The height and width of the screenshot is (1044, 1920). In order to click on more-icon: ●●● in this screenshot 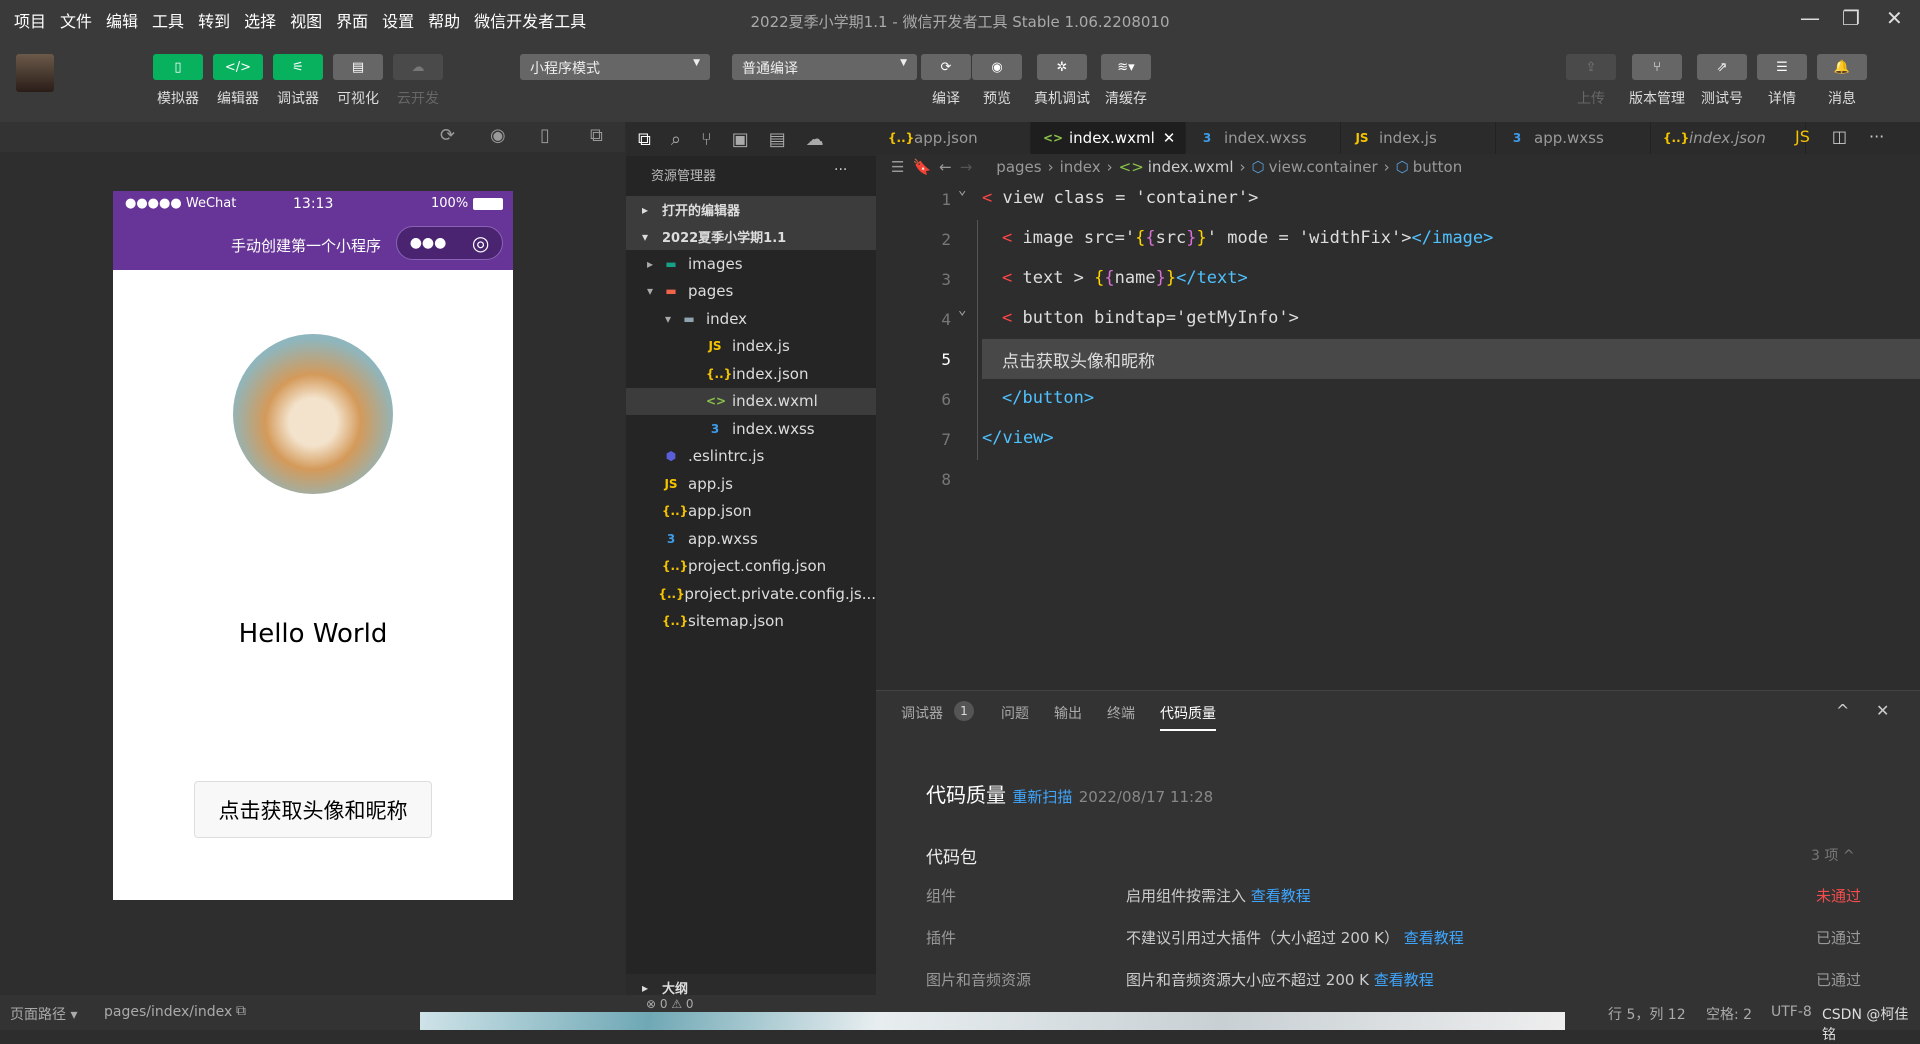, I will do `click(428, 243)`.